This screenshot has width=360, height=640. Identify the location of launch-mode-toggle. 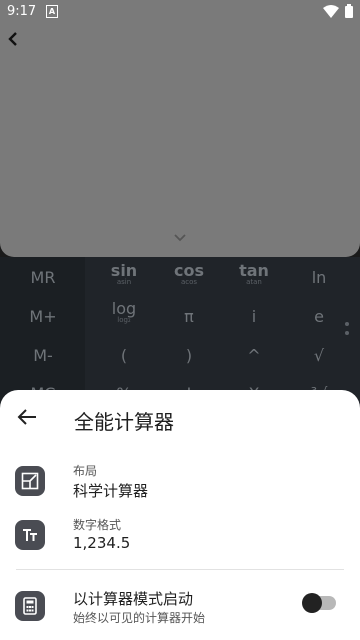
(319, 603).